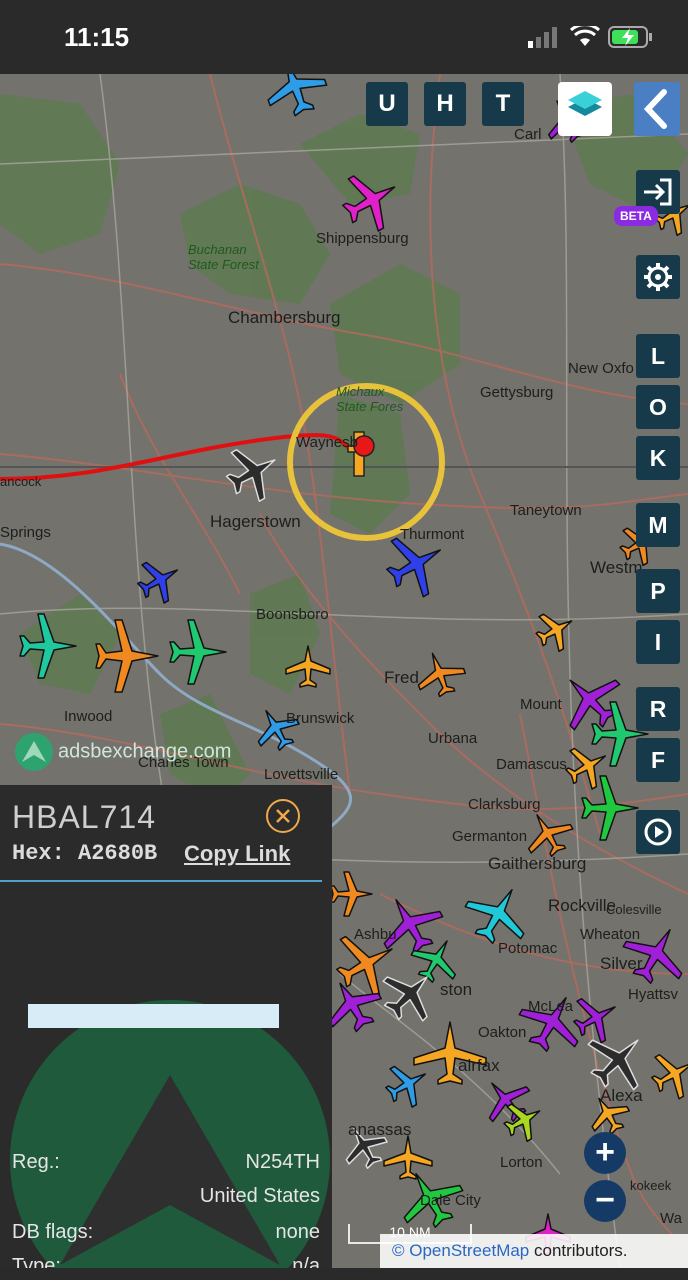  I want to click on place-buchanan-state-forest: Buchanan State Forest, so click(223, 257).